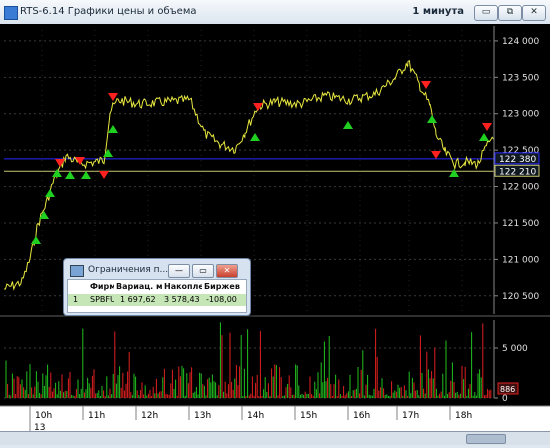 The height and width of the screenshot is (448, 550). What do you see at coordinates (139, 286) in the screenshot?
I see `column-header: Вариац. м` at bounding box center [139, 286].